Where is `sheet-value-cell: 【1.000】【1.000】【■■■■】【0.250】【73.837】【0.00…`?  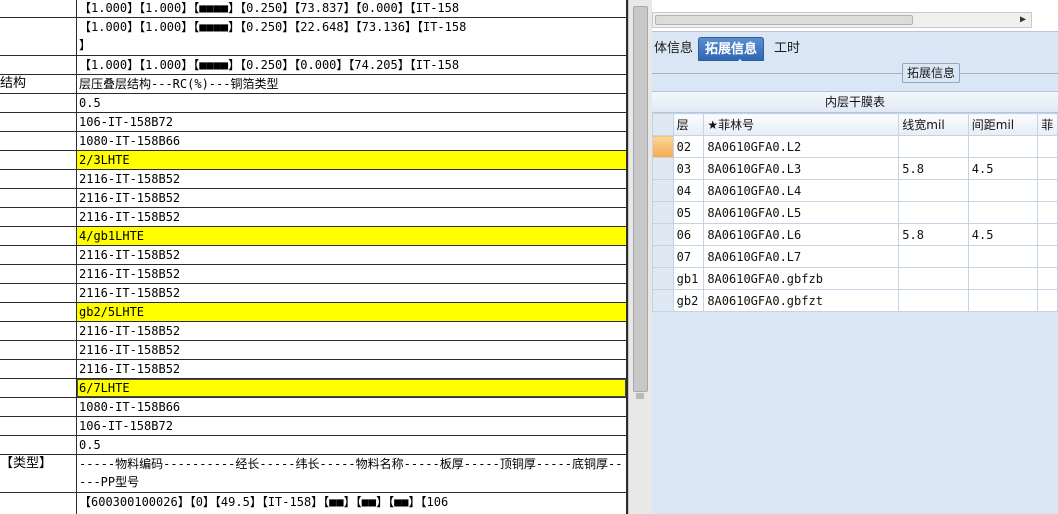 sheet-value-cell: 【1.000】【1.000】【■■■■】【0.250】【73.837】【0.00… is located at coordinates (351, 8).